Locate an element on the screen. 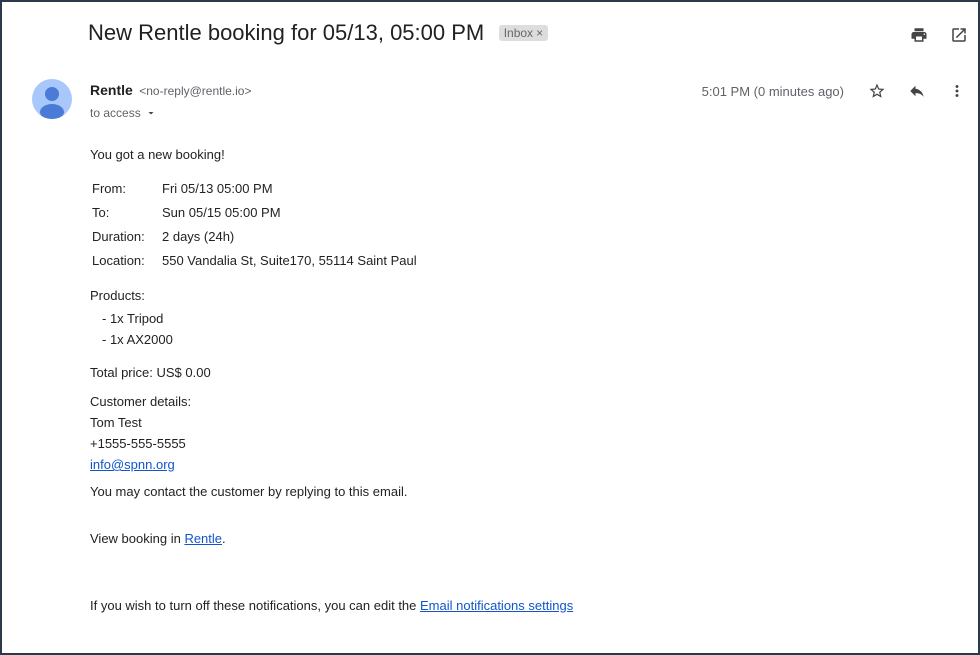 This screenshot has height=655, width=980. view-booking-line: View booking in Rentle. is located at coordinates (331, 538).